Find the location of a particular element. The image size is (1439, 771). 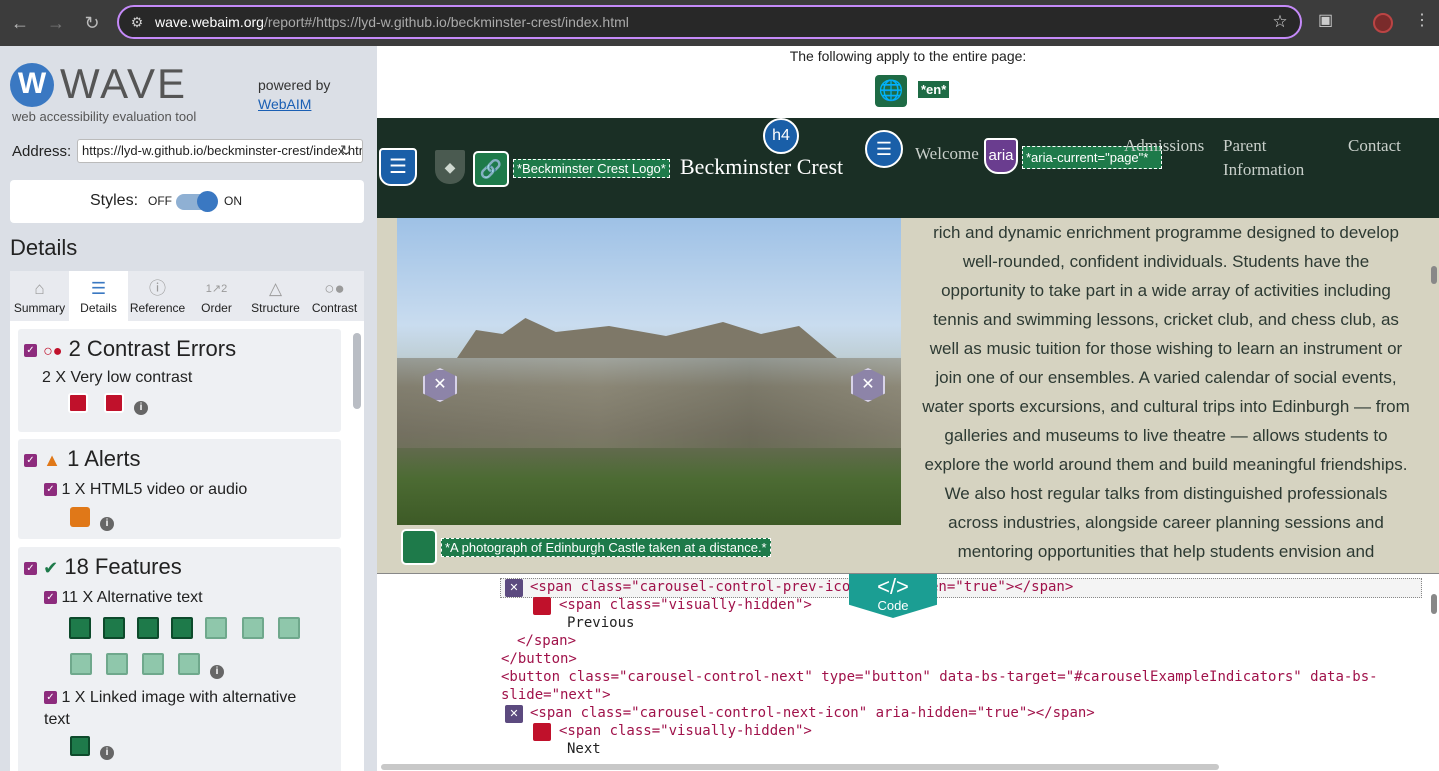

tab-details: ☰ Details is located at coordinates (98, 296).